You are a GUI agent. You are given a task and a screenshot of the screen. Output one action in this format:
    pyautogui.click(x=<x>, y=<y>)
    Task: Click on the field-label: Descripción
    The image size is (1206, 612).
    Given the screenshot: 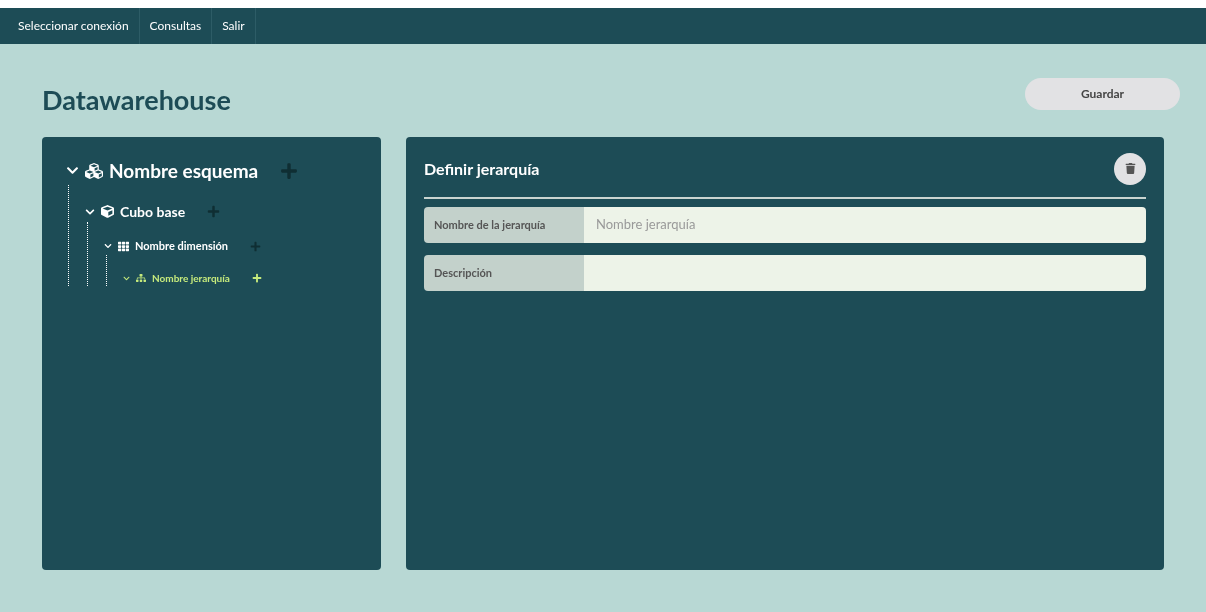 What is the action you would take?
    pyautogui.click(x=504, y=272)
    